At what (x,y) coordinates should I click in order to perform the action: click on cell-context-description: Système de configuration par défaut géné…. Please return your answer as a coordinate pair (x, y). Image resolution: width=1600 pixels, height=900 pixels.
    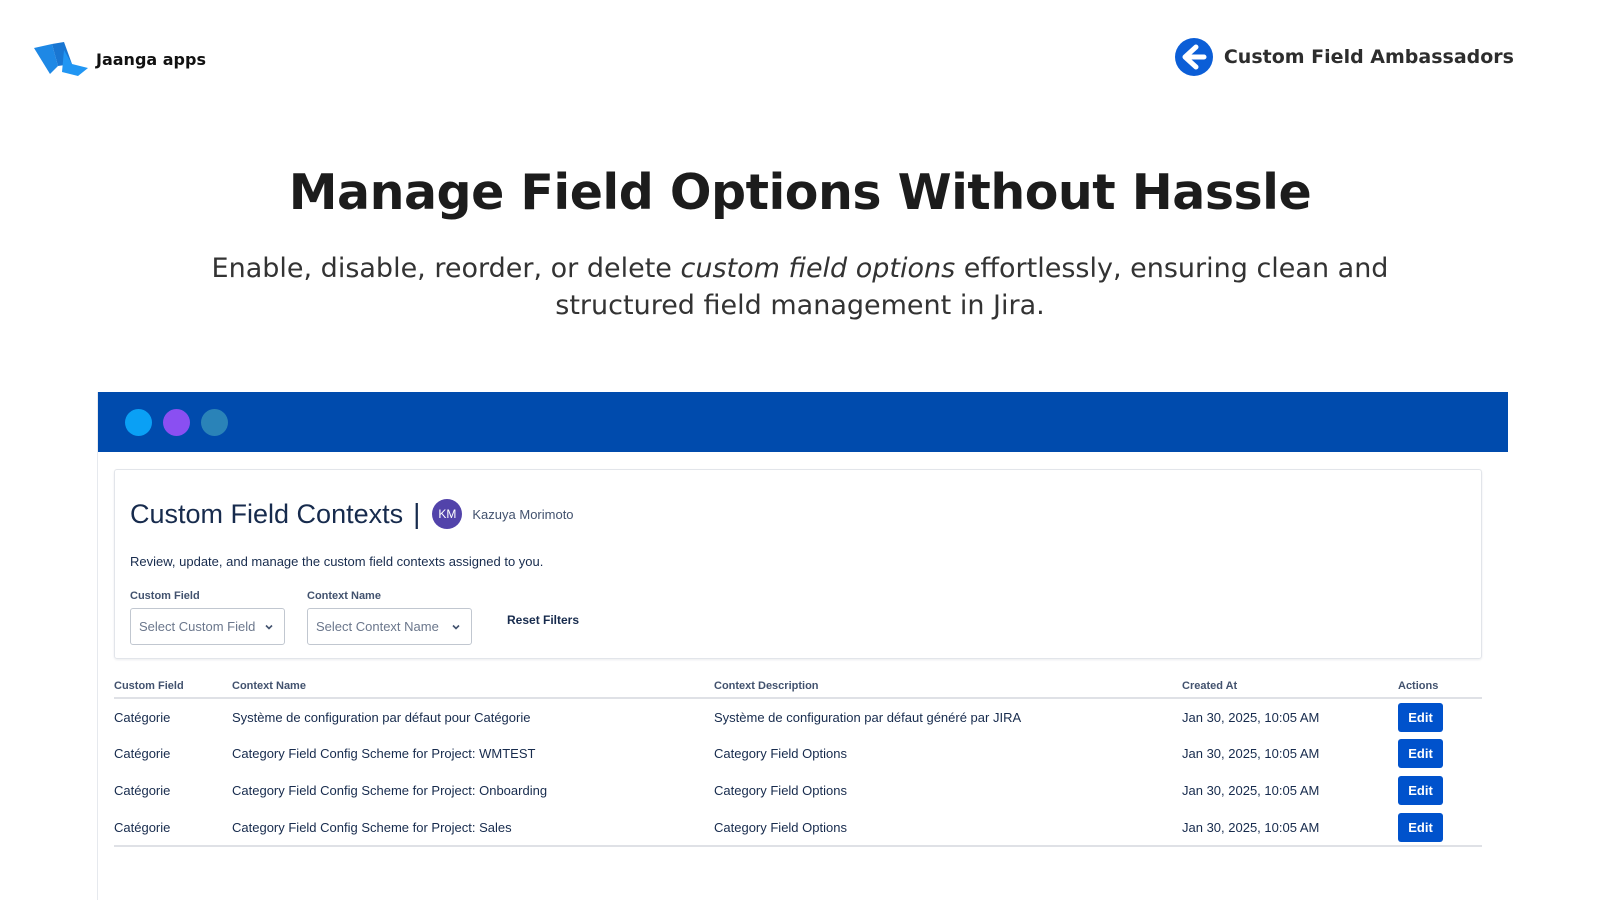
    Looking at the image, I should click on (868, 717).